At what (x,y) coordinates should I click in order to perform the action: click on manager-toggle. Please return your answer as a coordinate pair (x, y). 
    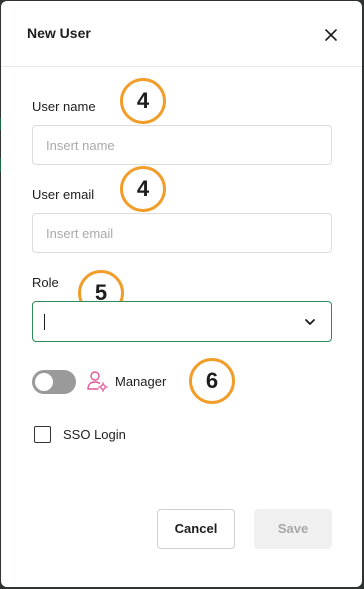
    Looking at the image, I should click on (54, 382).